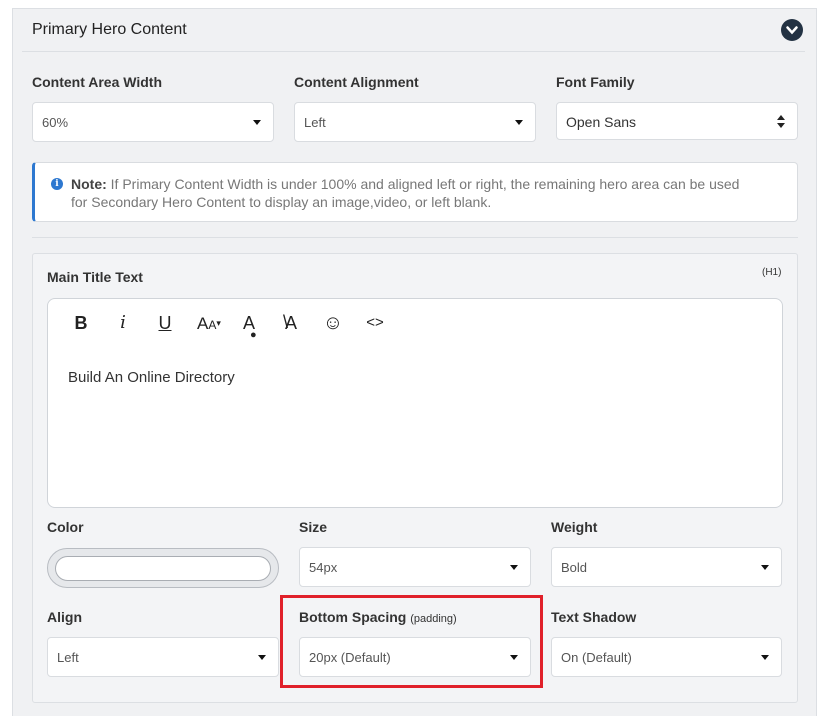 This screenshot has width=830, height=716. What do you see at coordinates (291, 323) in the screenshot?
I see `clear-format-icon: A \` at bounding box center [291, 323].